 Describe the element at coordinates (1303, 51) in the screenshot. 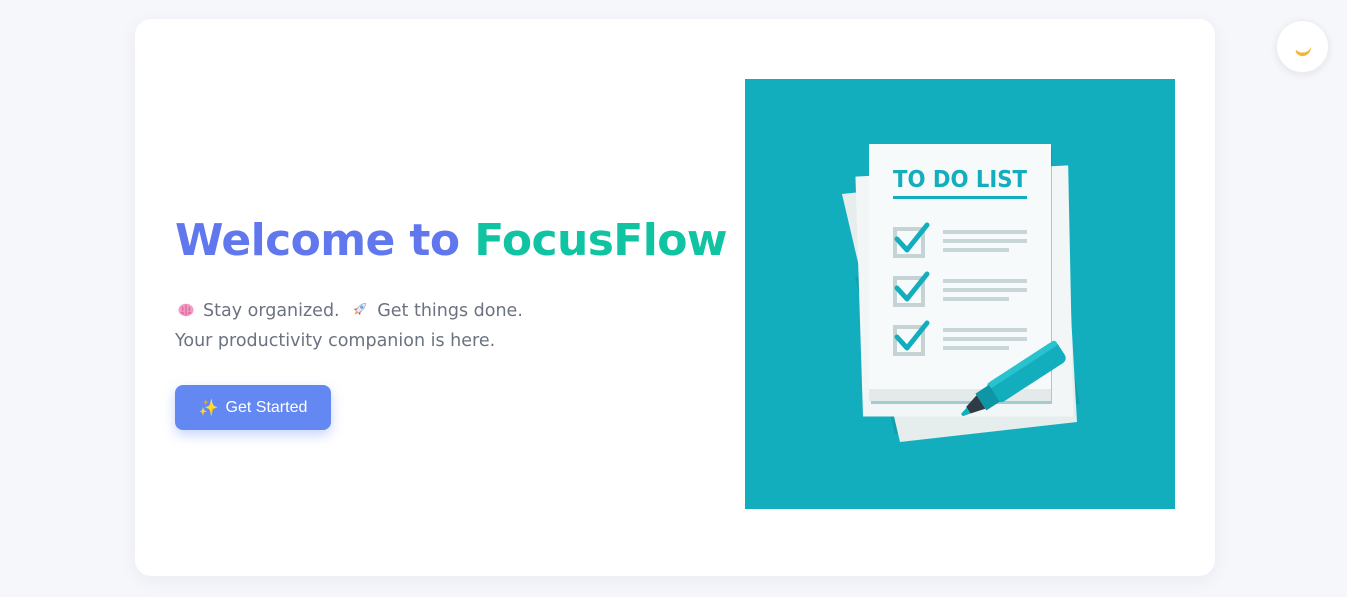

I see `moon-icon` at that location.